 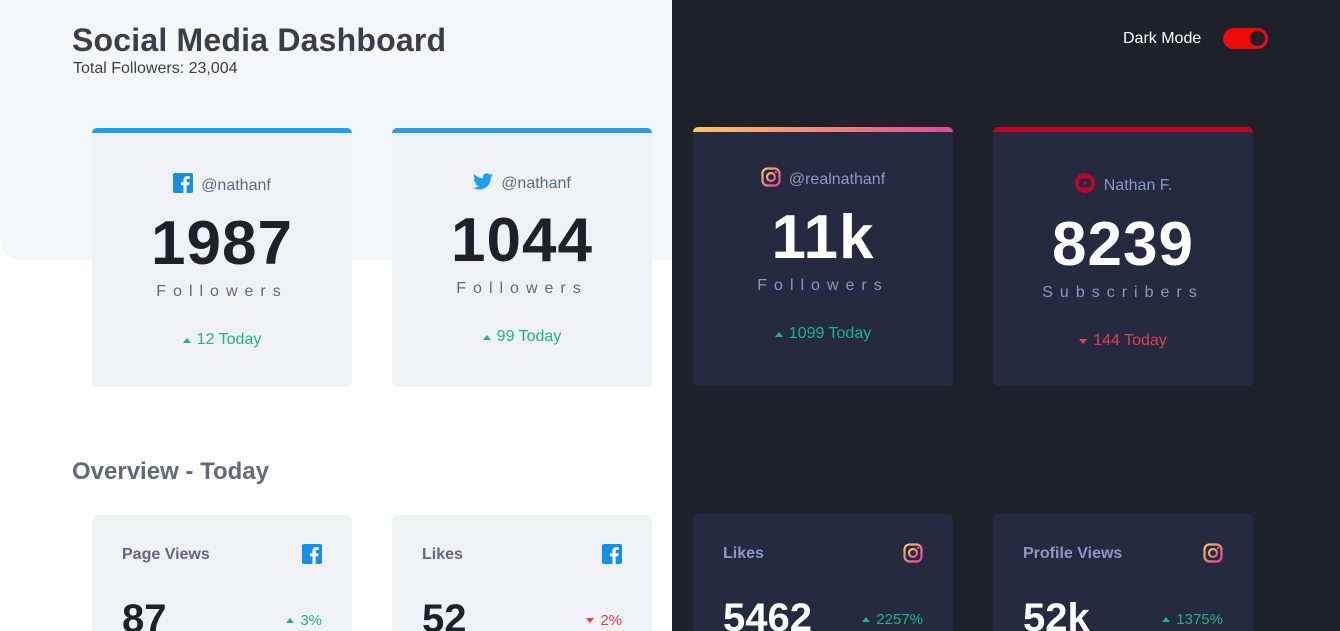 I want to click on daily-change: 144 Today, so click(x=1123, y=341).